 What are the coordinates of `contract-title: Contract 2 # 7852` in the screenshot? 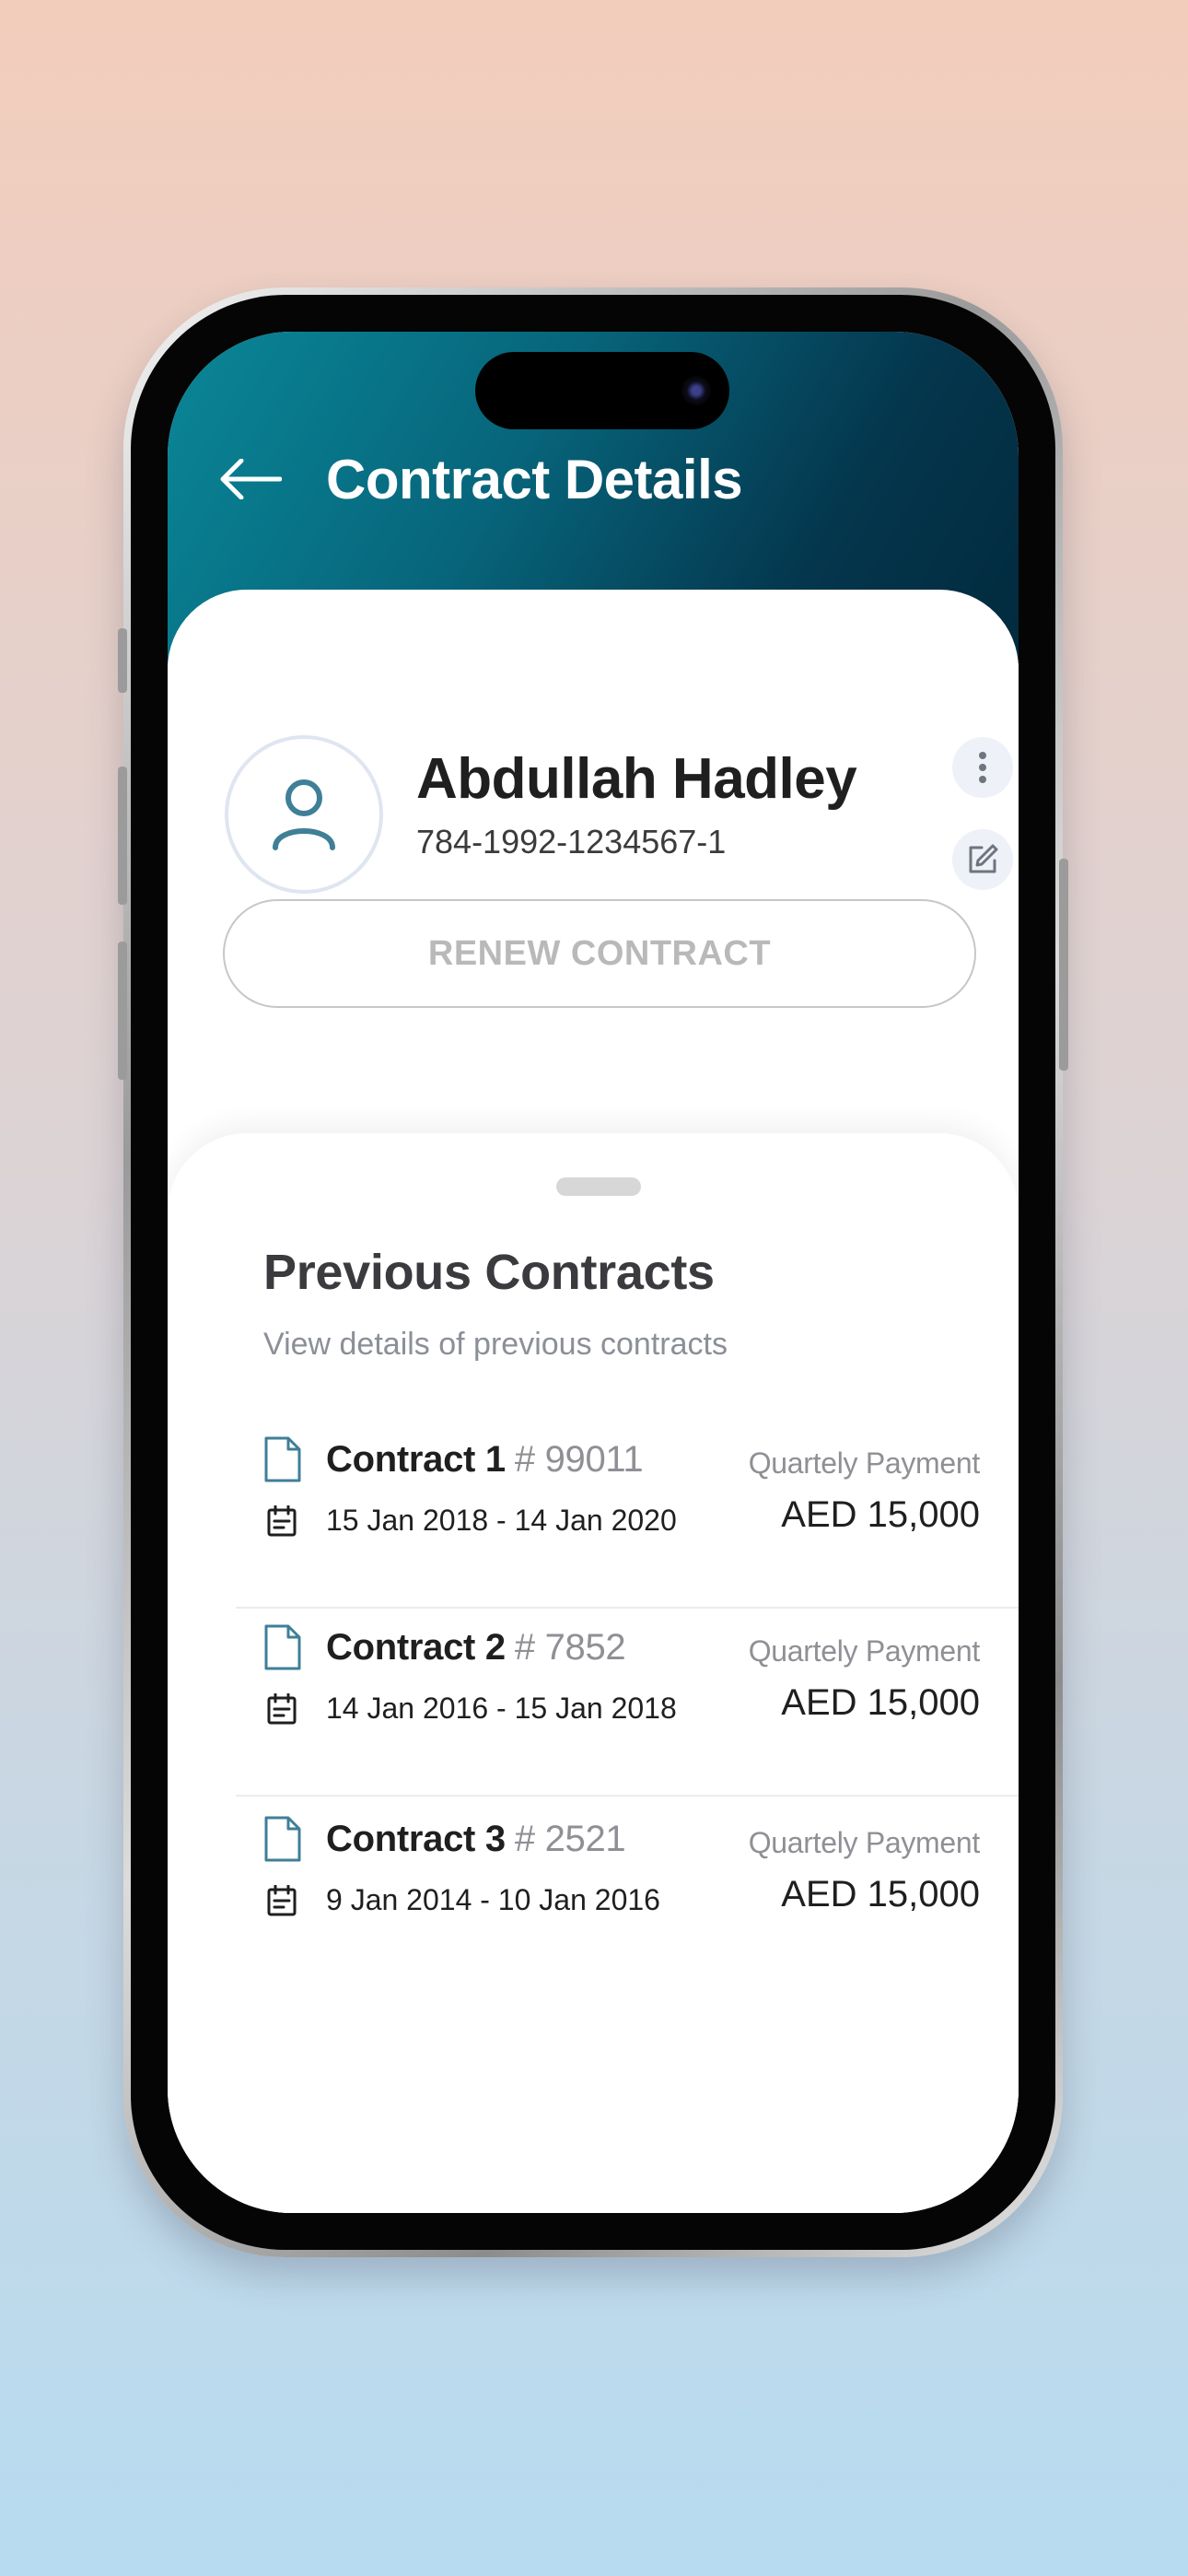 It's located at (476, 1648).